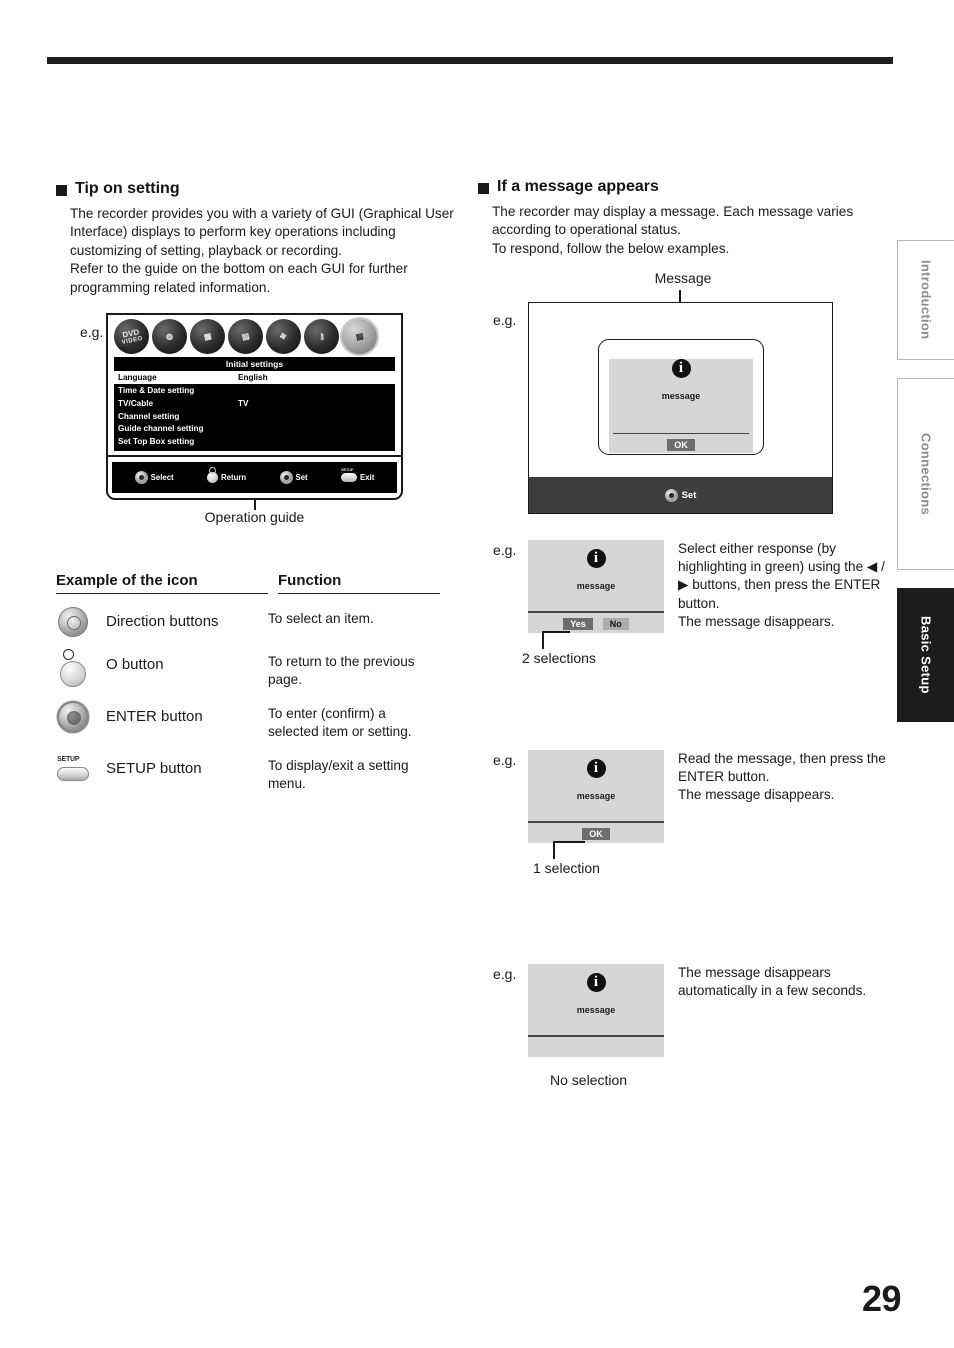  I want to click on table-cell-icon: ENTER button, so click(162, 721).